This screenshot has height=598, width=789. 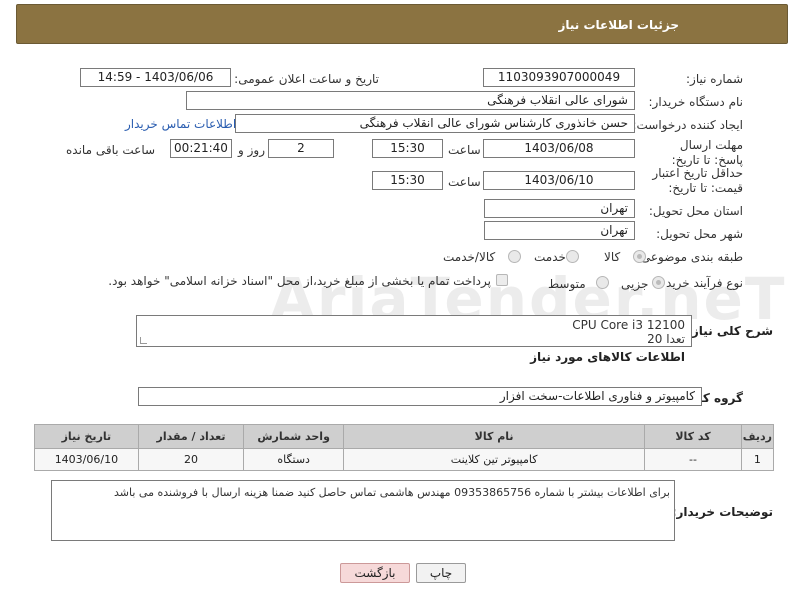 What do you see at coordinates (180, 124) in the screenshot?
I see `buyer-contact-link: اطلاعات تماس خریدار` at bounding box center [180, 124].